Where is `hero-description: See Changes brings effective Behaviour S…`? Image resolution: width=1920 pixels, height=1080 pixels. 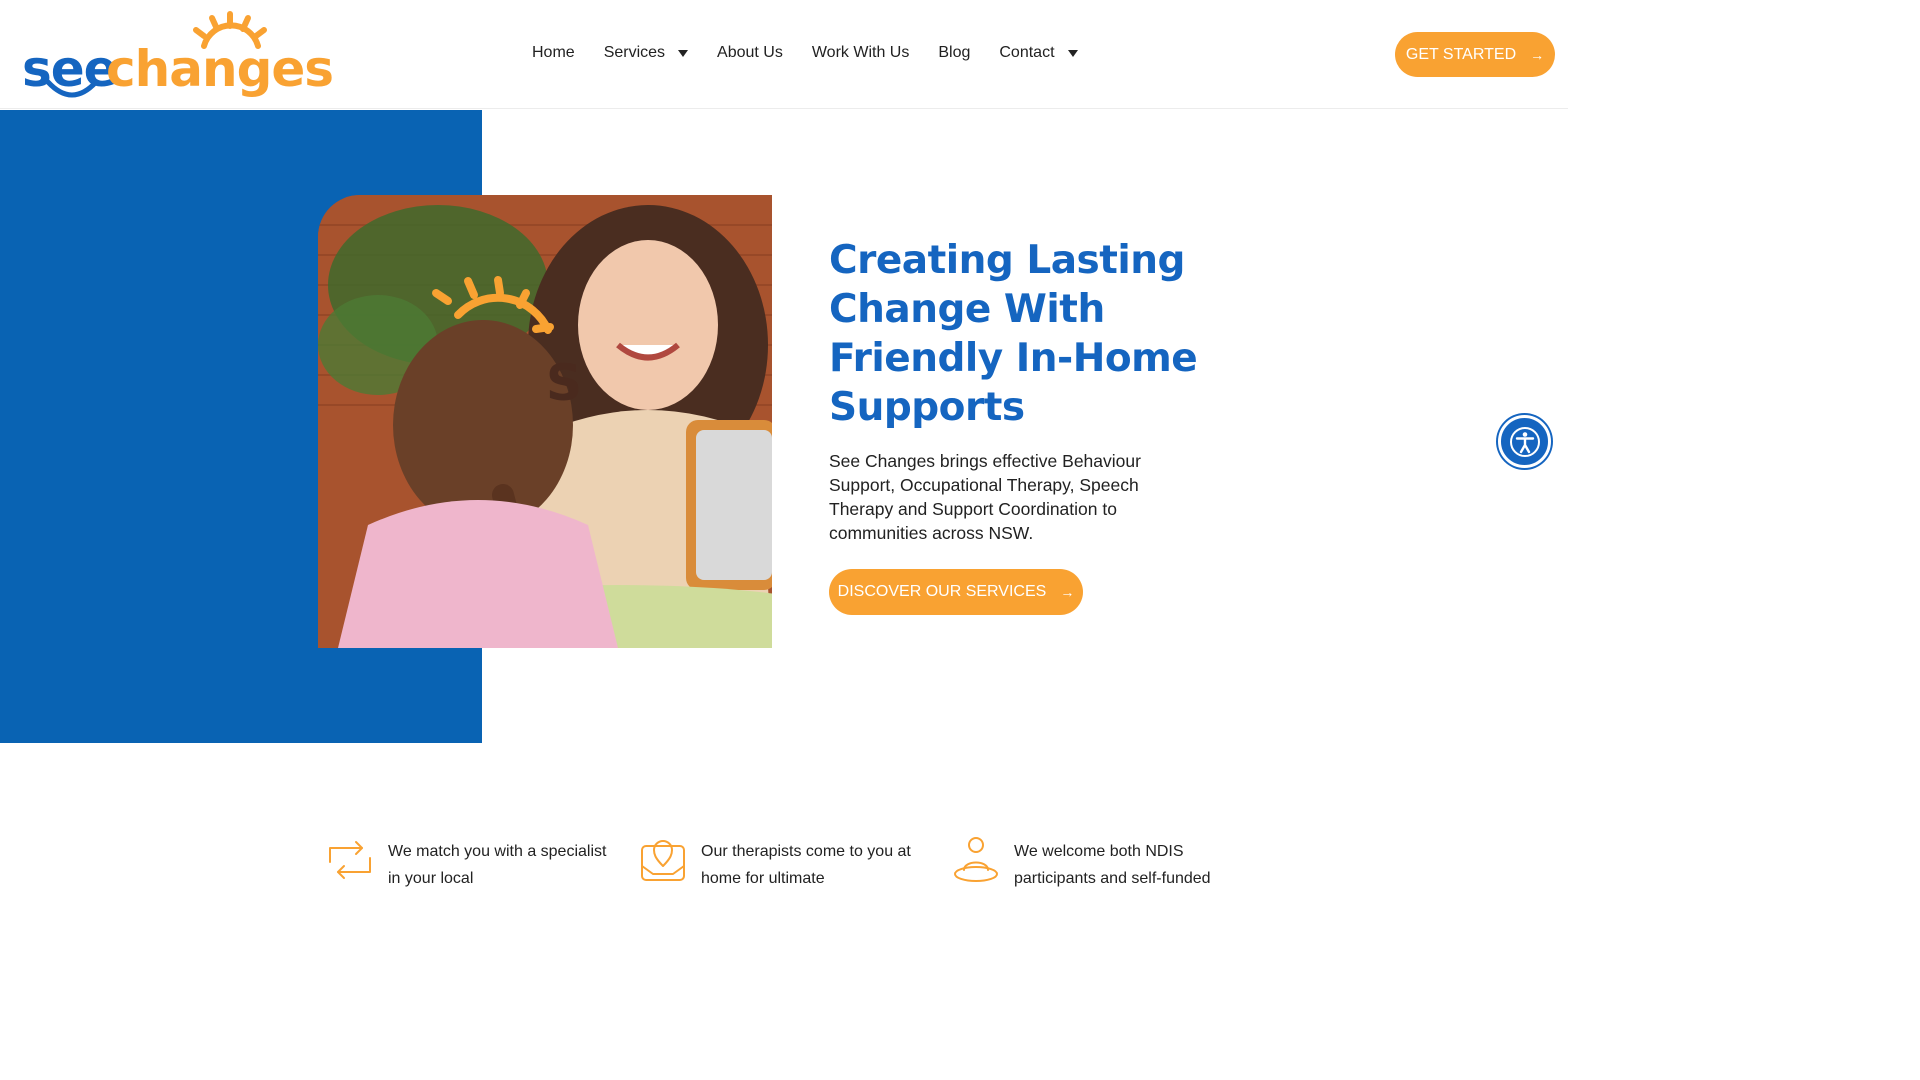 hero-description: See Changes brings effective Behaviour S… is located at coordinates (985, 497).